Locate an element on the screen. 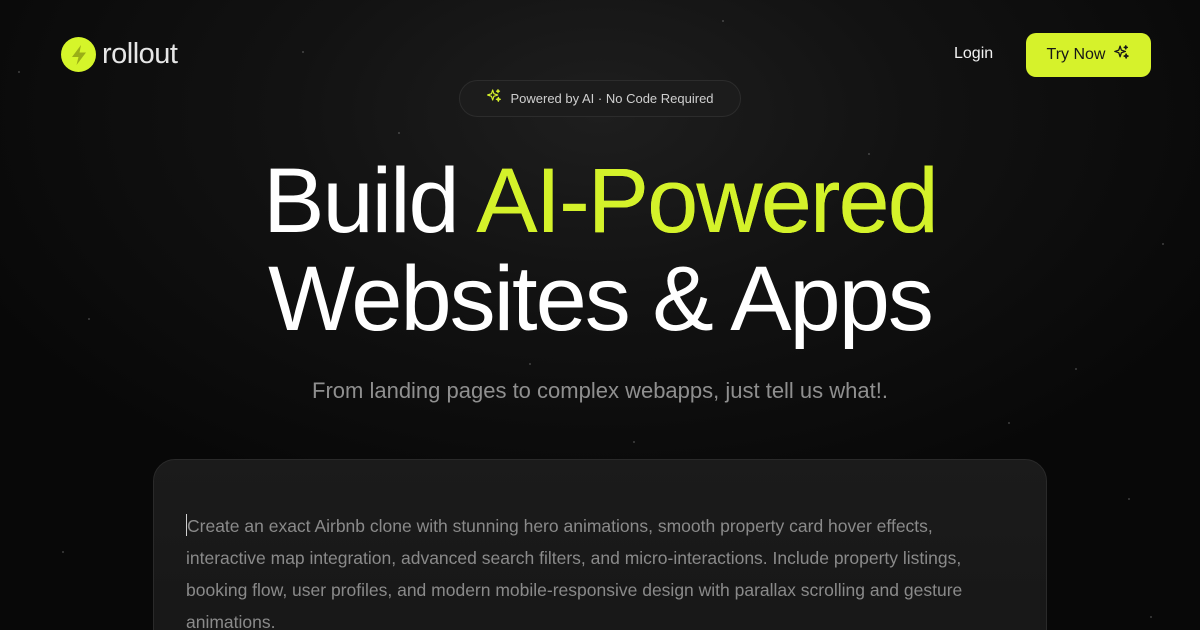  hero-title-line2: Websites & Apps is located at coordinates (601, 299).